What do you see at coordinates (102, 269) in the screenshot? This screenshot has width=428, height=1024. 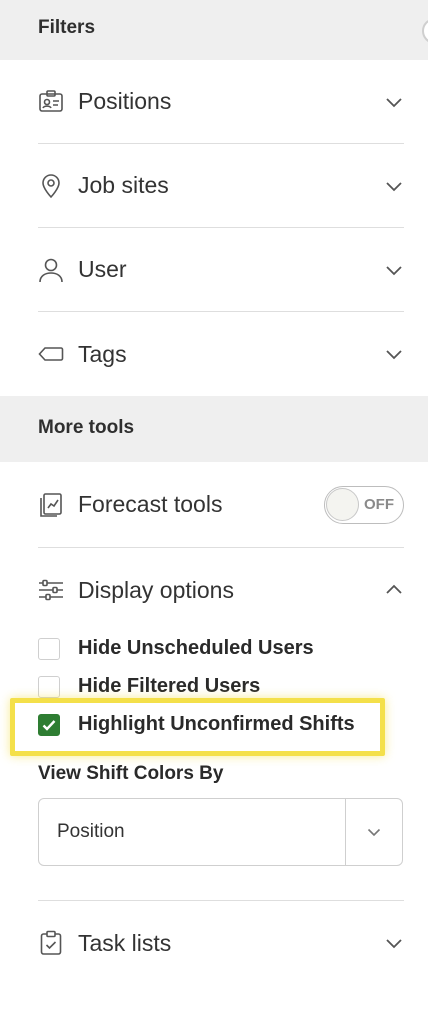 I see `filter-label: User` at bounding box center [102, 269].